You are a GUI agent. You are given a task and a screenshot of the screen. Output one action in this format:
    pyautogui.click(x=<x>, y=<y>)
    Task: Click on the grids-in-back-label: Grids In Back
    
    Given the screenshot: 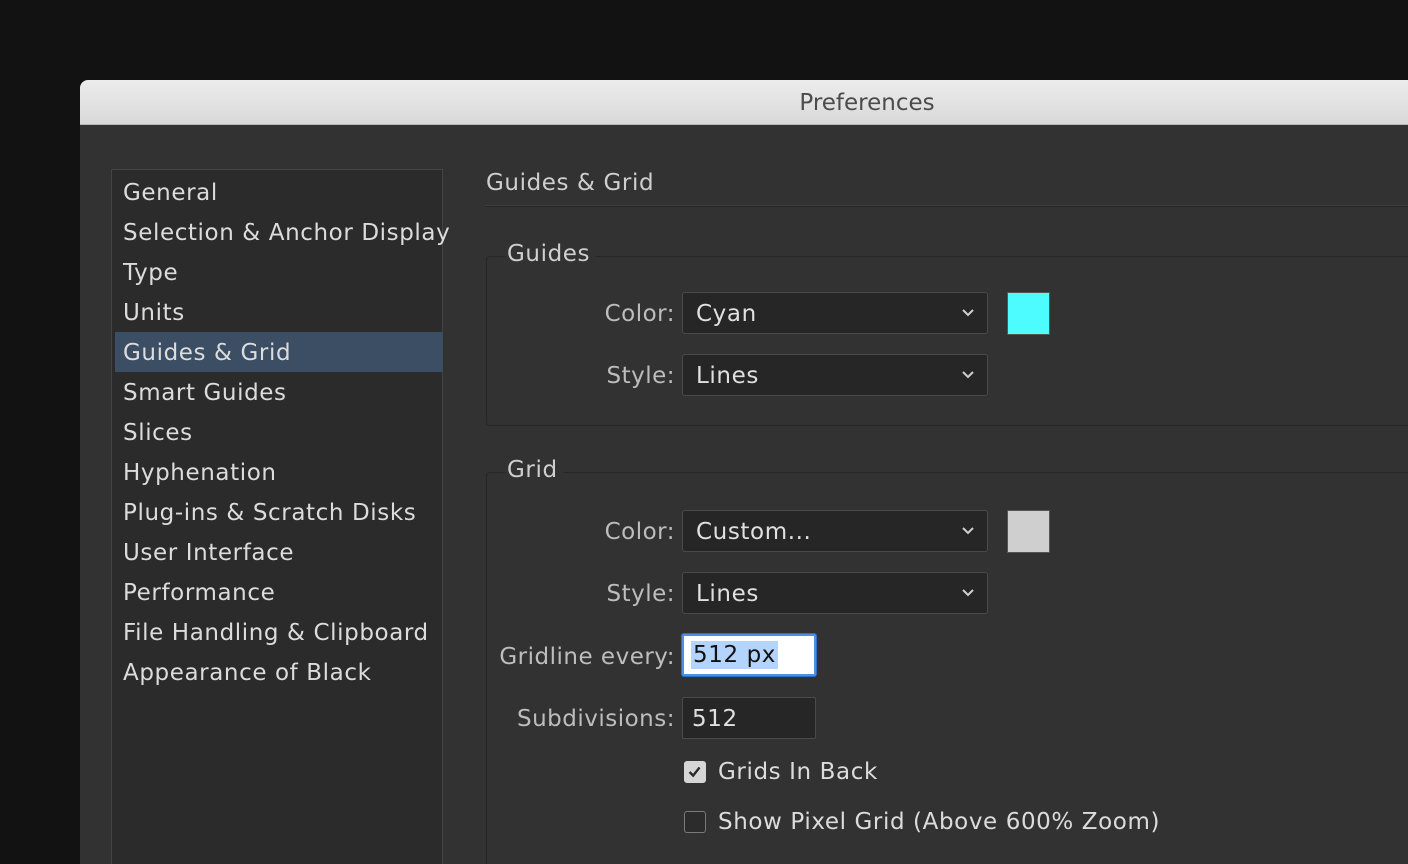 What is the action you would take?
    pyautogui.click(x=798, y=772)
    